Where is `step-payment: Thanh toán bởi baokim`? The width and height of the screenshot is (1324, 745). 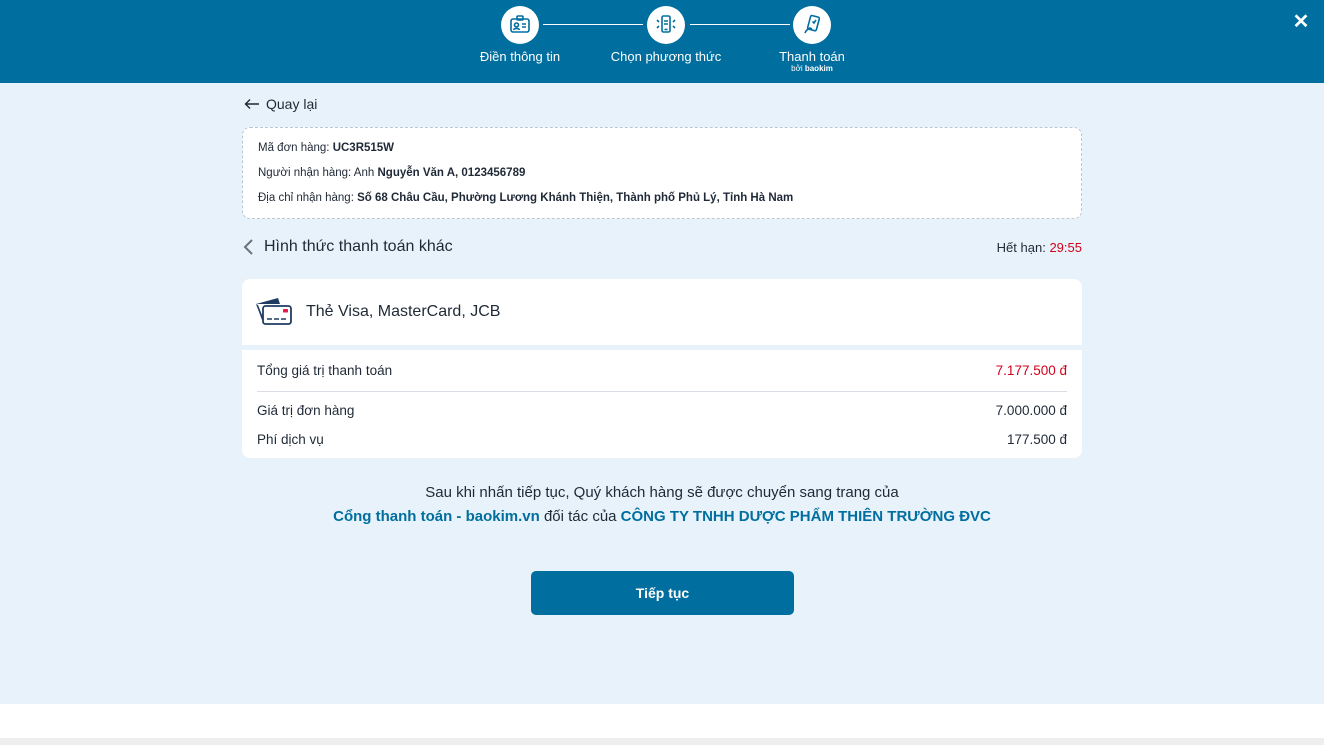 step-payment: Thanh toán bởi baokim is located at coordinates (812, 40).